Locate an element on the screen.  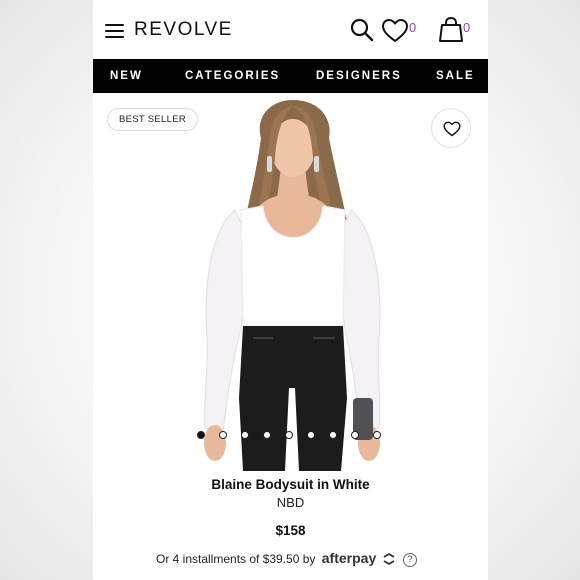
heart-outline-icon is located at coordinates (452, 129).